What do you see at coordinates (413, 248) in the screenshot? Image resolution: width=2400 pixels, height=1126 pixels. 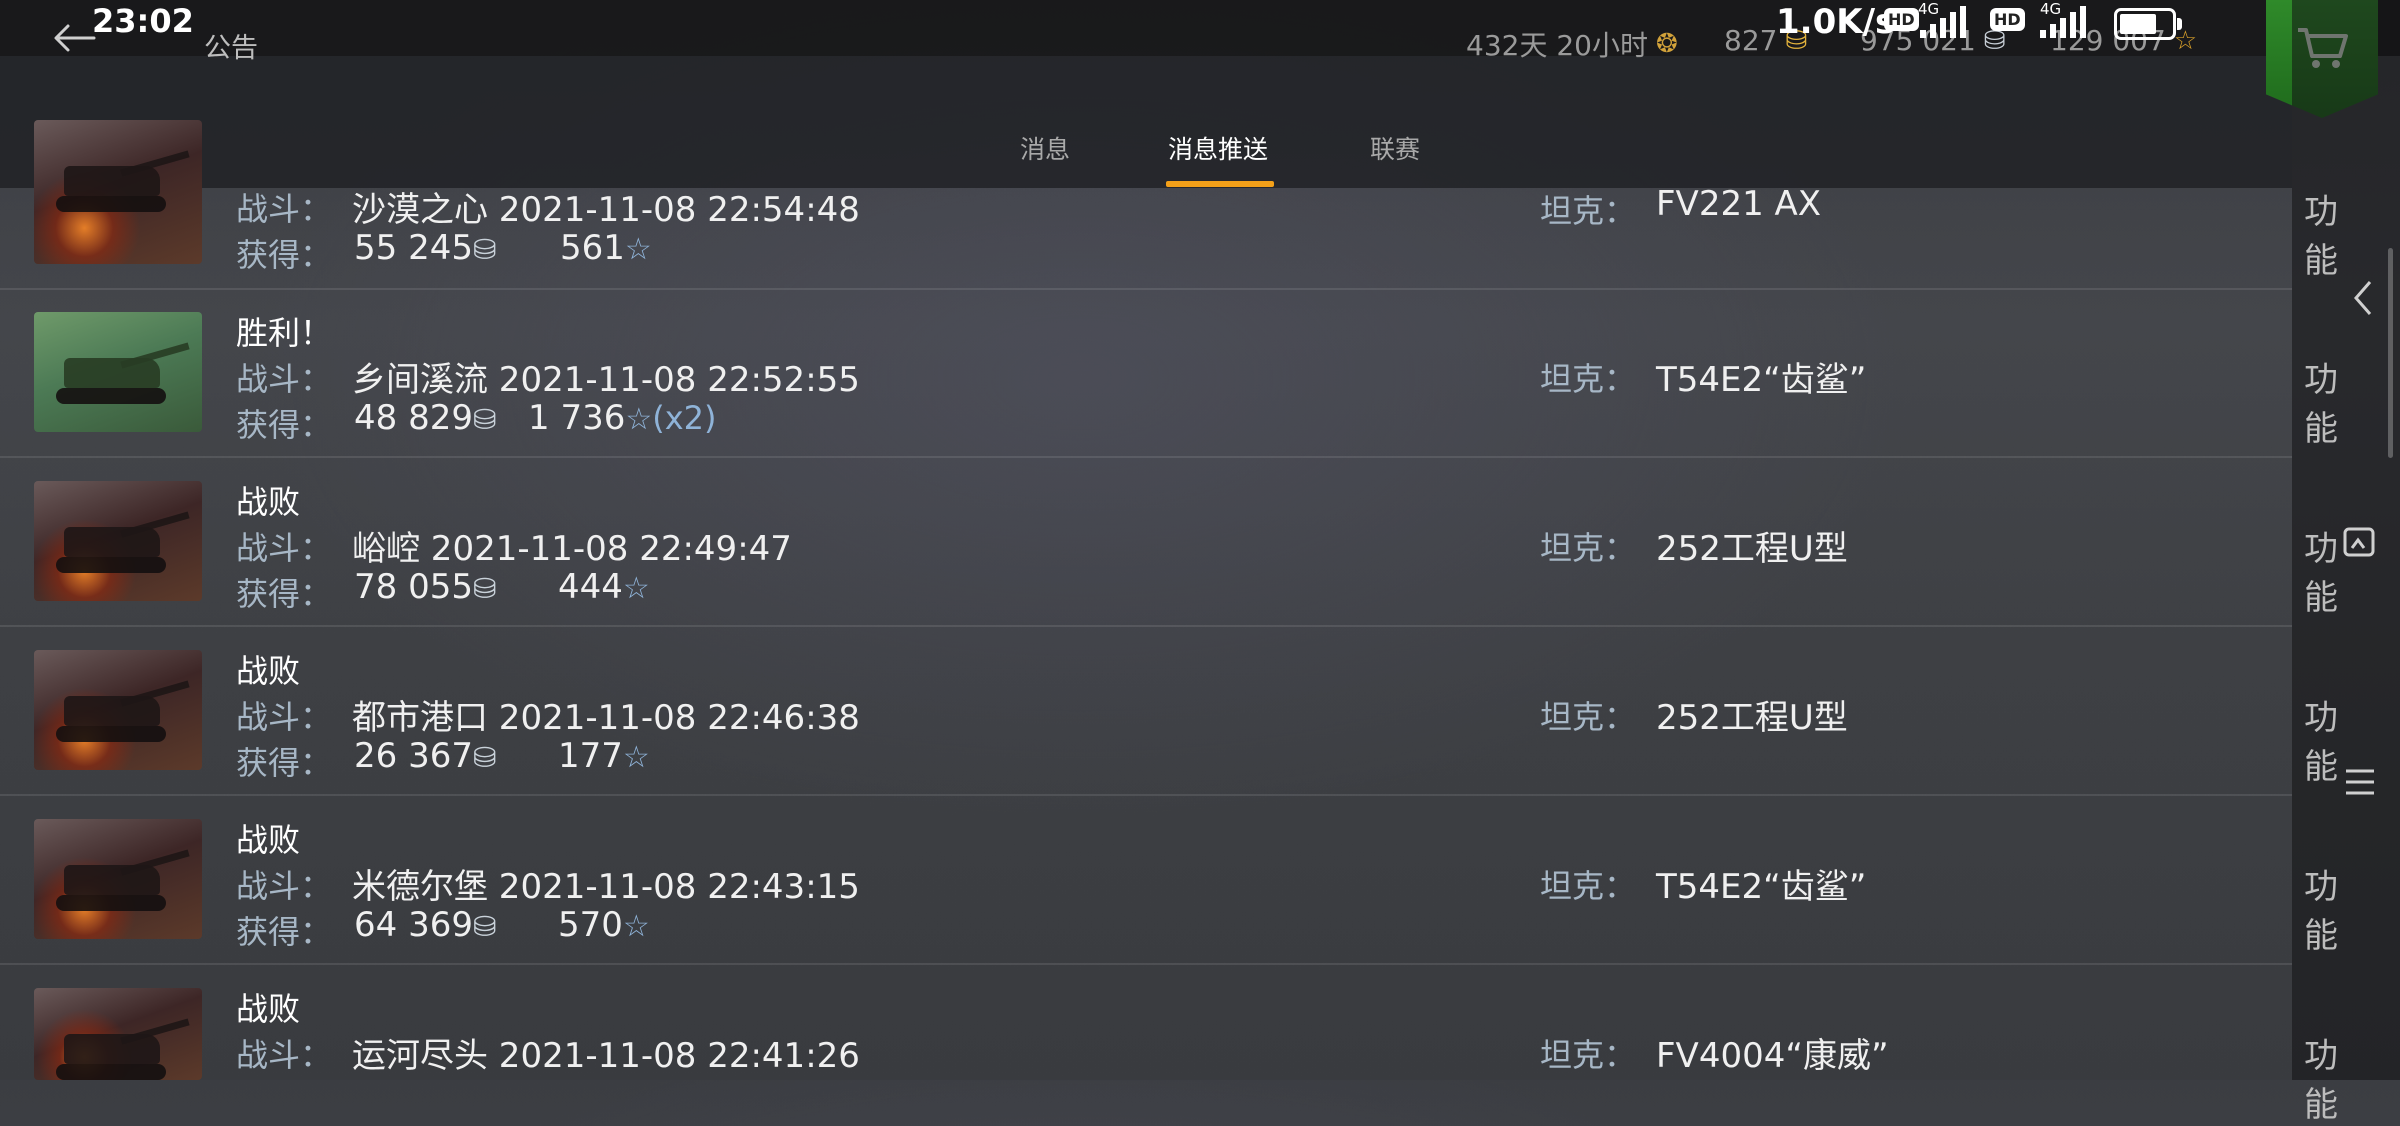 I see `credits-value: 55 245` at bounding box center [413, 248].